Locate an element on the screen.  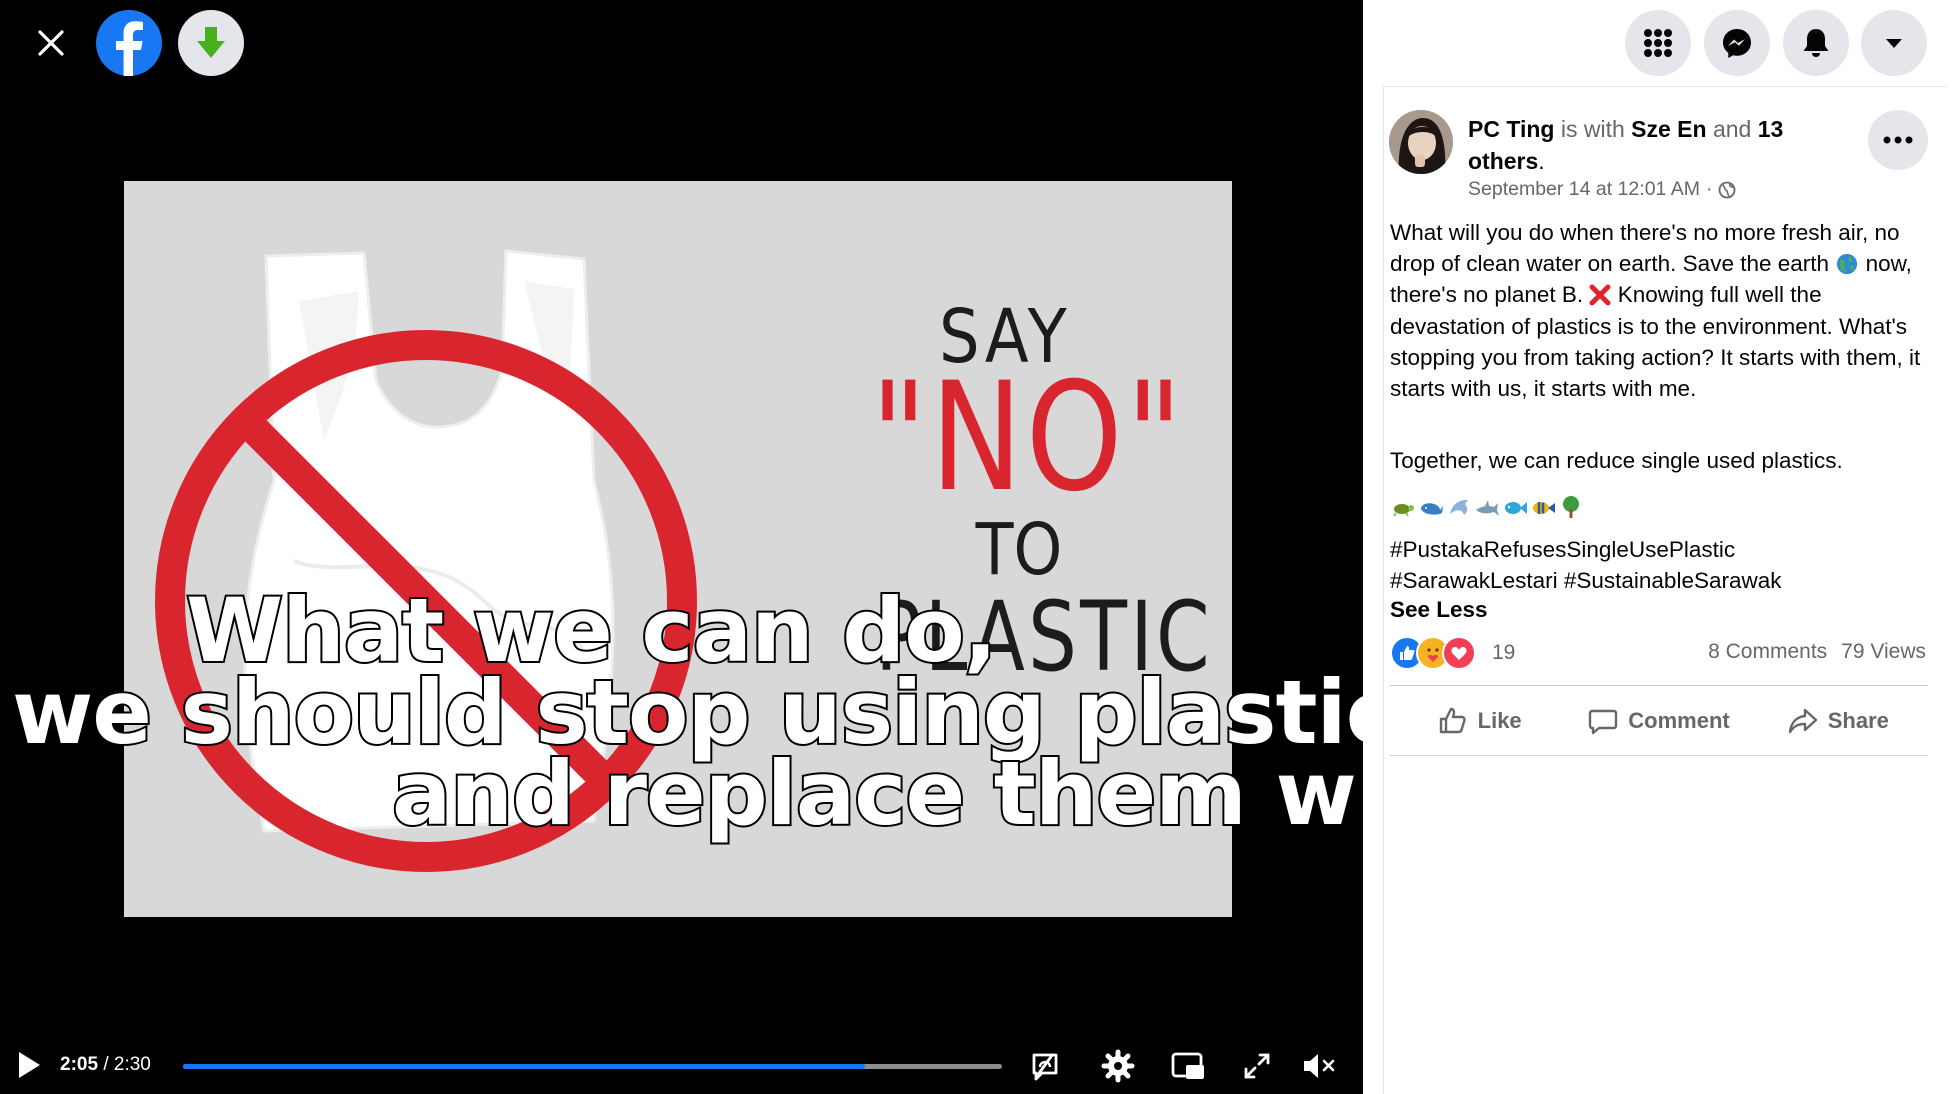
hashtag-link: #PustakaRefusesSingleUsePlastic is located at coordinates (1562, 549).